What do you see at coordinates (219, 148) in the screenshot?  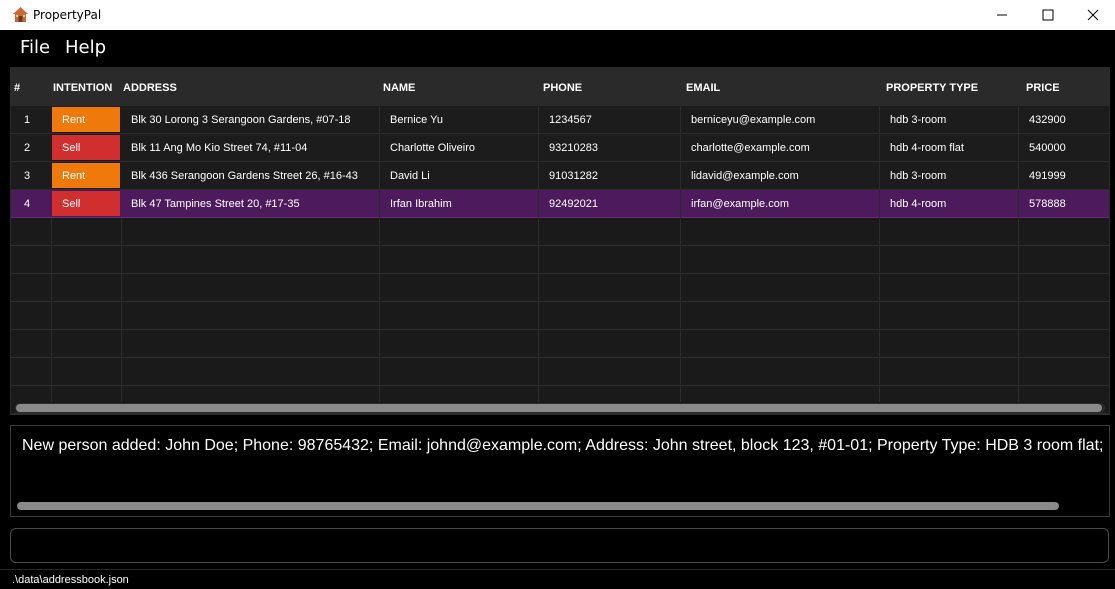 I see `cell-address: Blk 11 Ang Mo Kio Street 74, #11-04` at bounding box center [219, 148].